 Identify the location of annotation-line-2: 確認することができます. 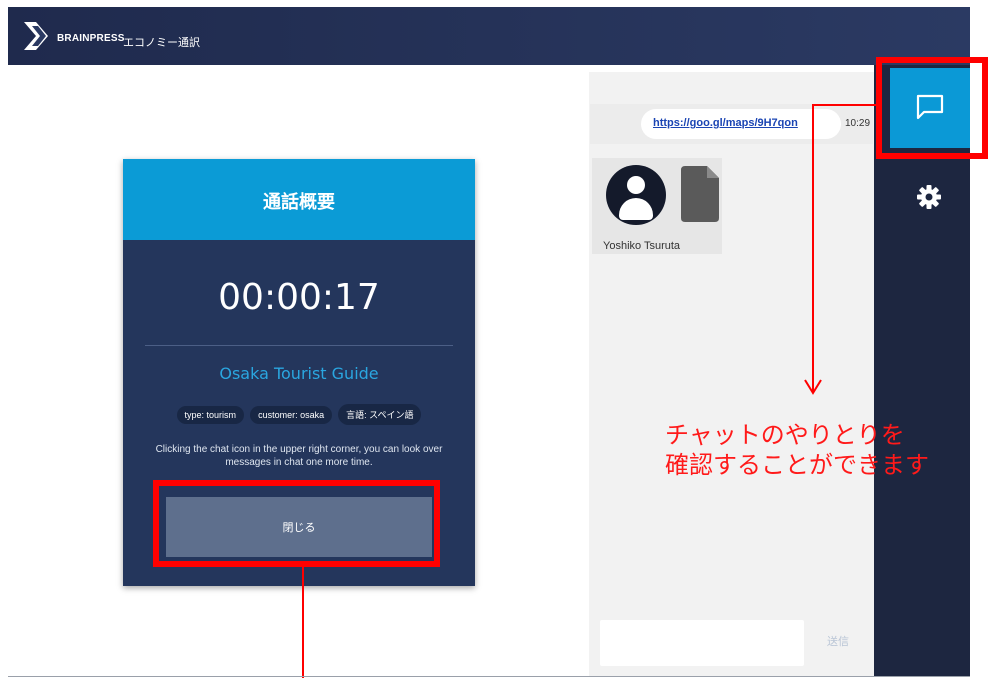
(797, 465).